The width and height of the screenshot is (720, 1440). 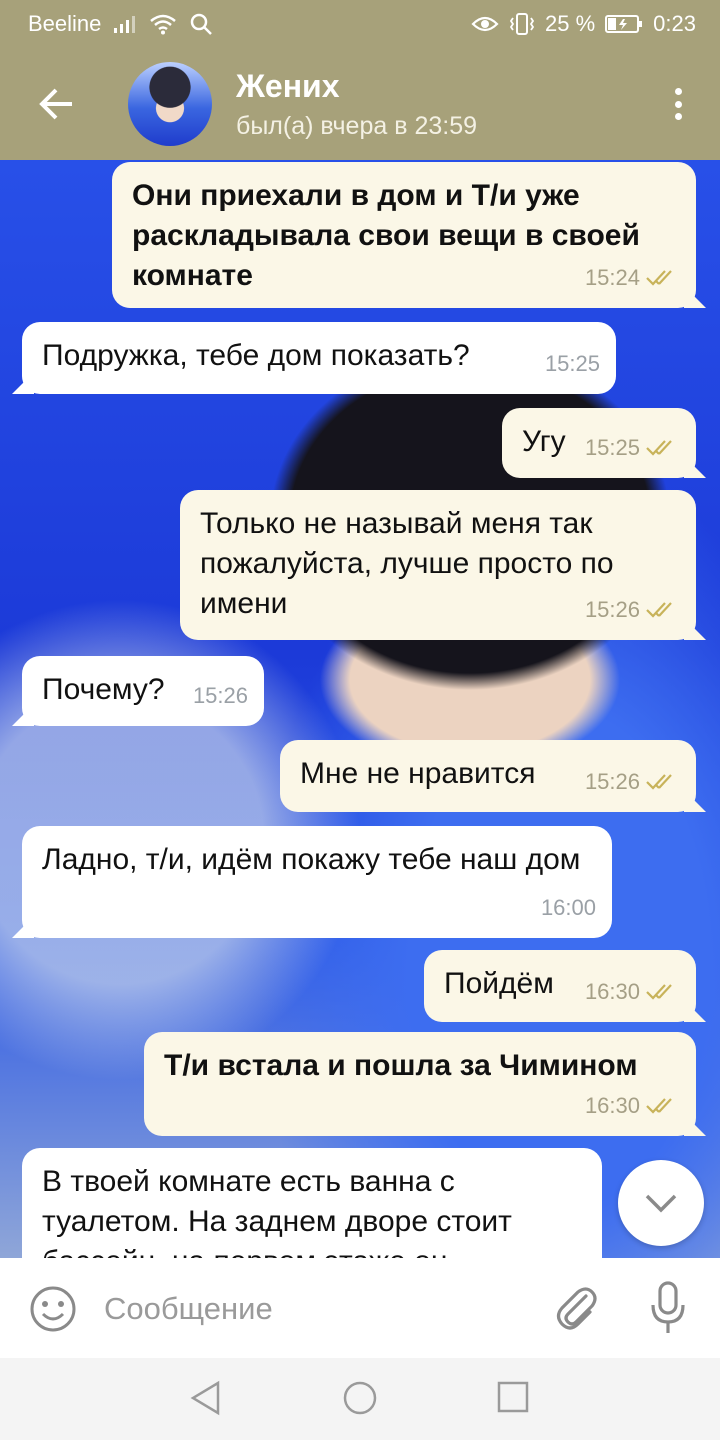 I want to click on carrier-label: Beeline, so click(x=65, y=23).